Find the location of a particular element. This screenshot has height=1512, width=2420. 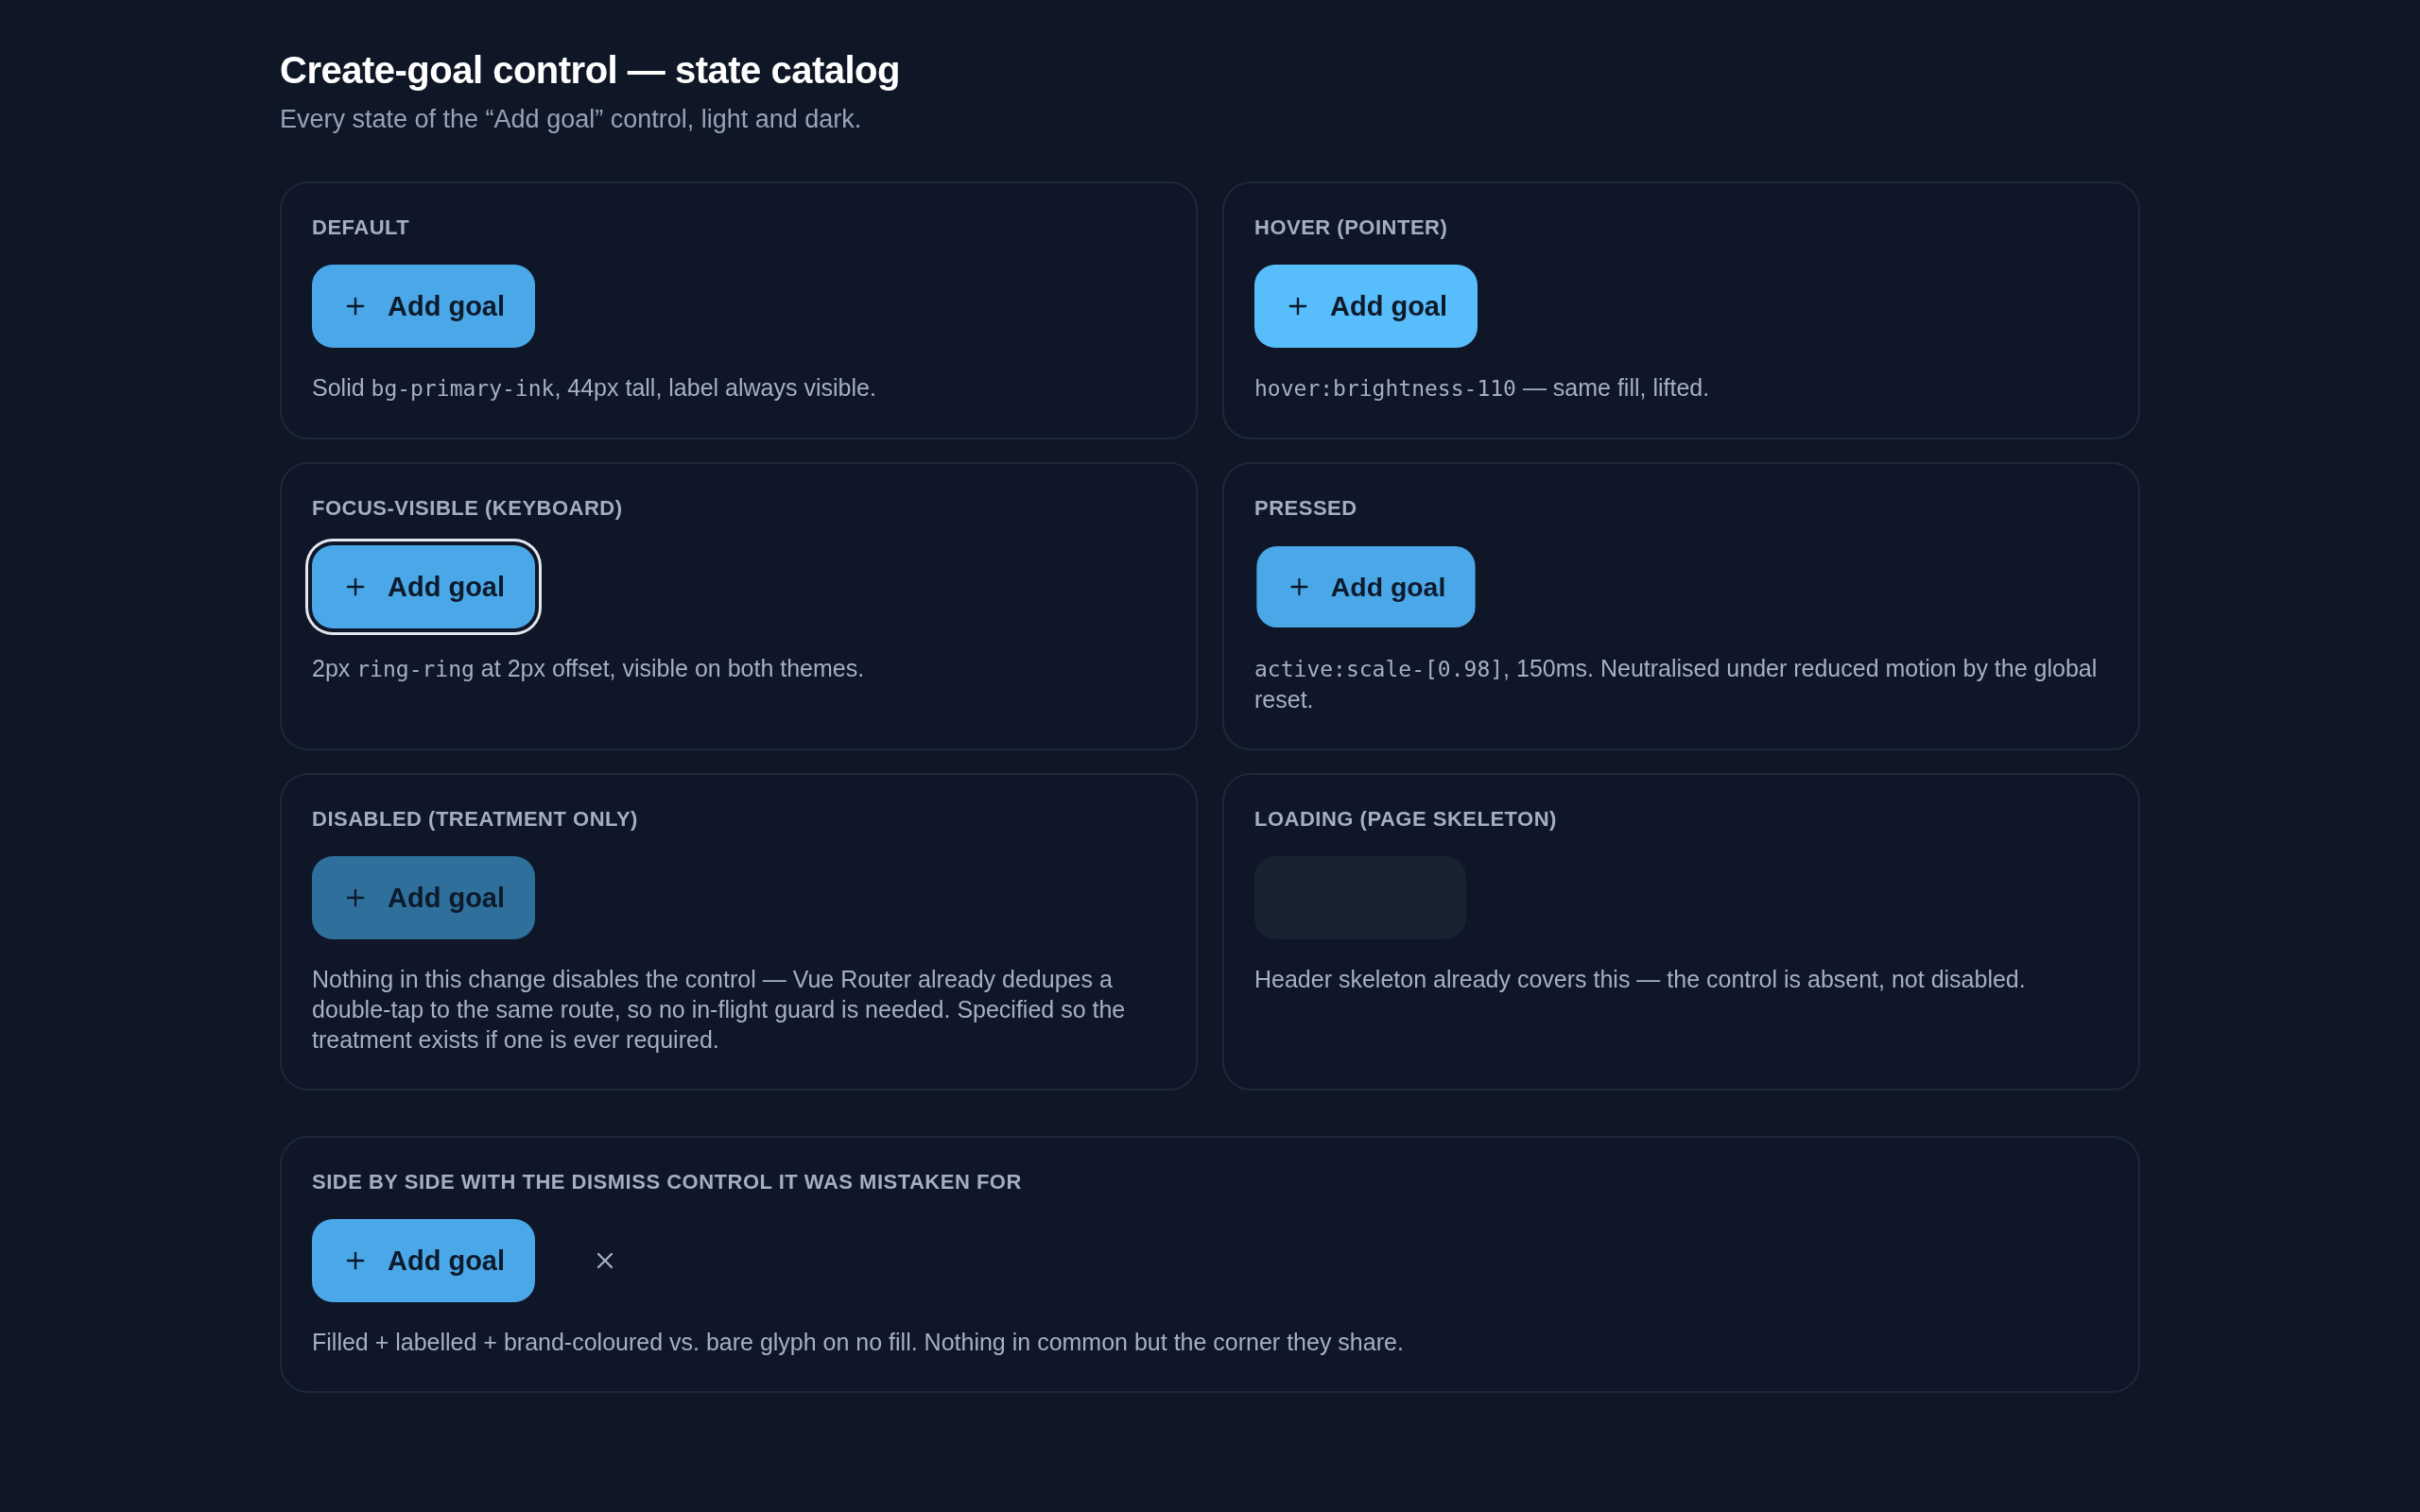

card-heading: DISABLED (TREATMENT ONLY) is located at coordinates (475, 819).